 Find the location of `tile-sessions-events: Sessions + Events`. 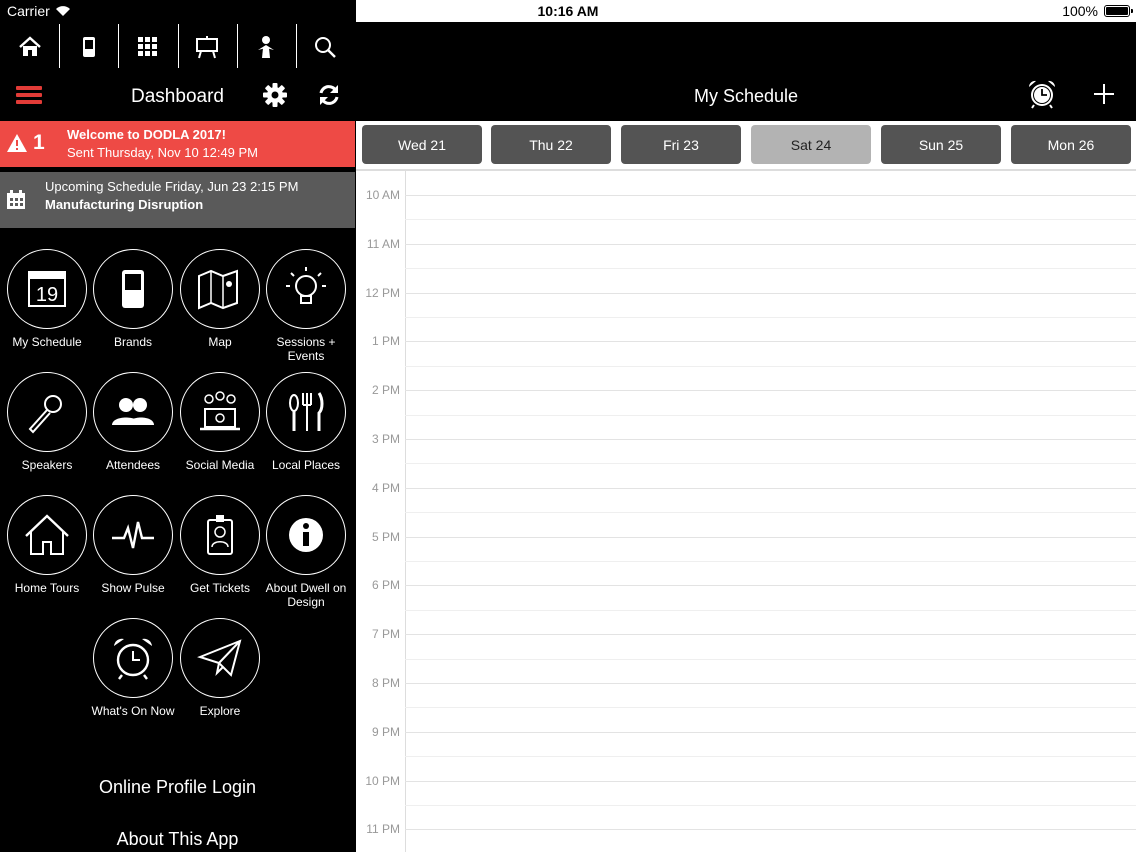

tile-sessions-events: Sessions + Events is located at coordinates (306, 306).